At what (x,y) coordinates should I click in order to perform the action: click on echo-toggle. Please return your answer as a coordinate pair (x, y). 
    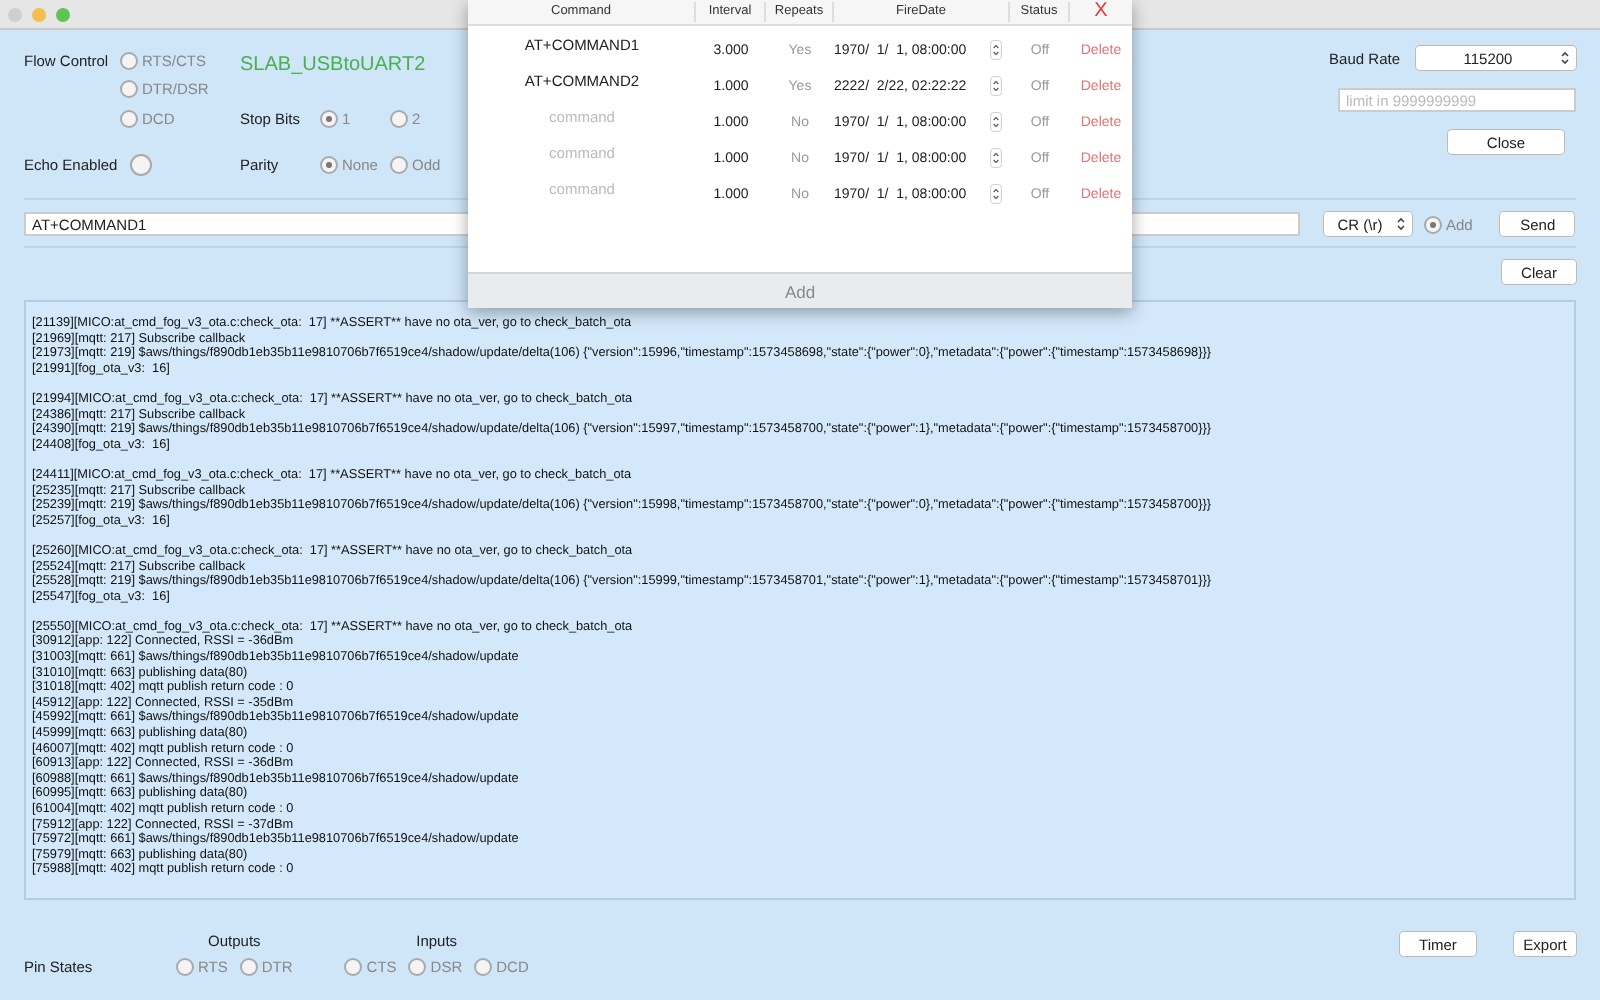
    Looking at the image, I should click on (141, 164).